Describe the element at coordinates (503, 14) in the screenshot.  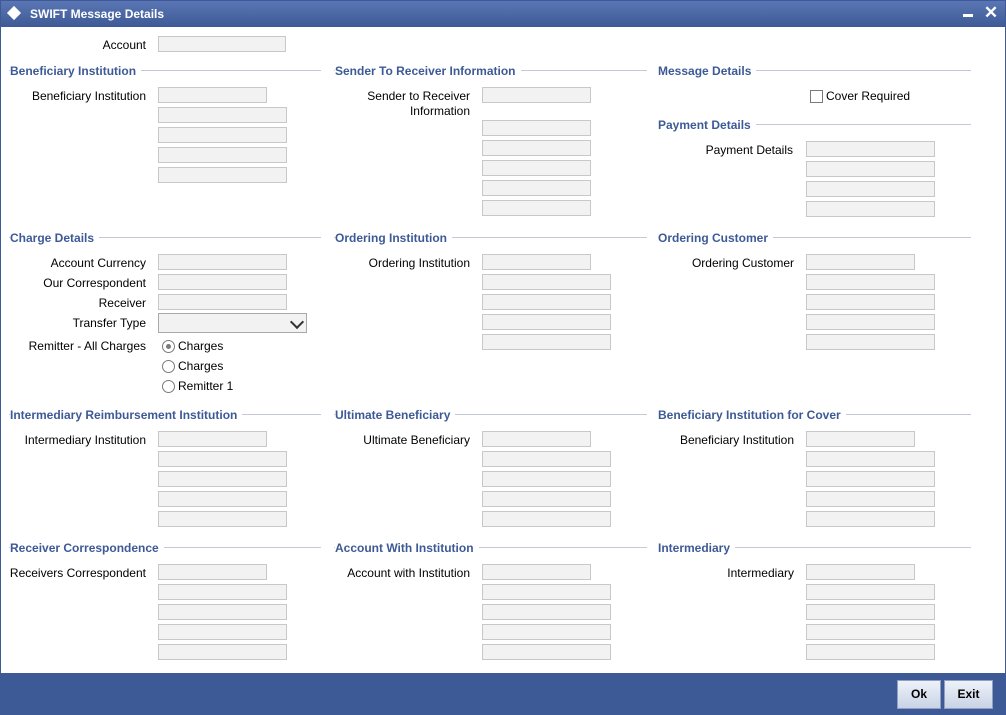
I see `title-bar: SWIFT Message Details ✕` at that location.